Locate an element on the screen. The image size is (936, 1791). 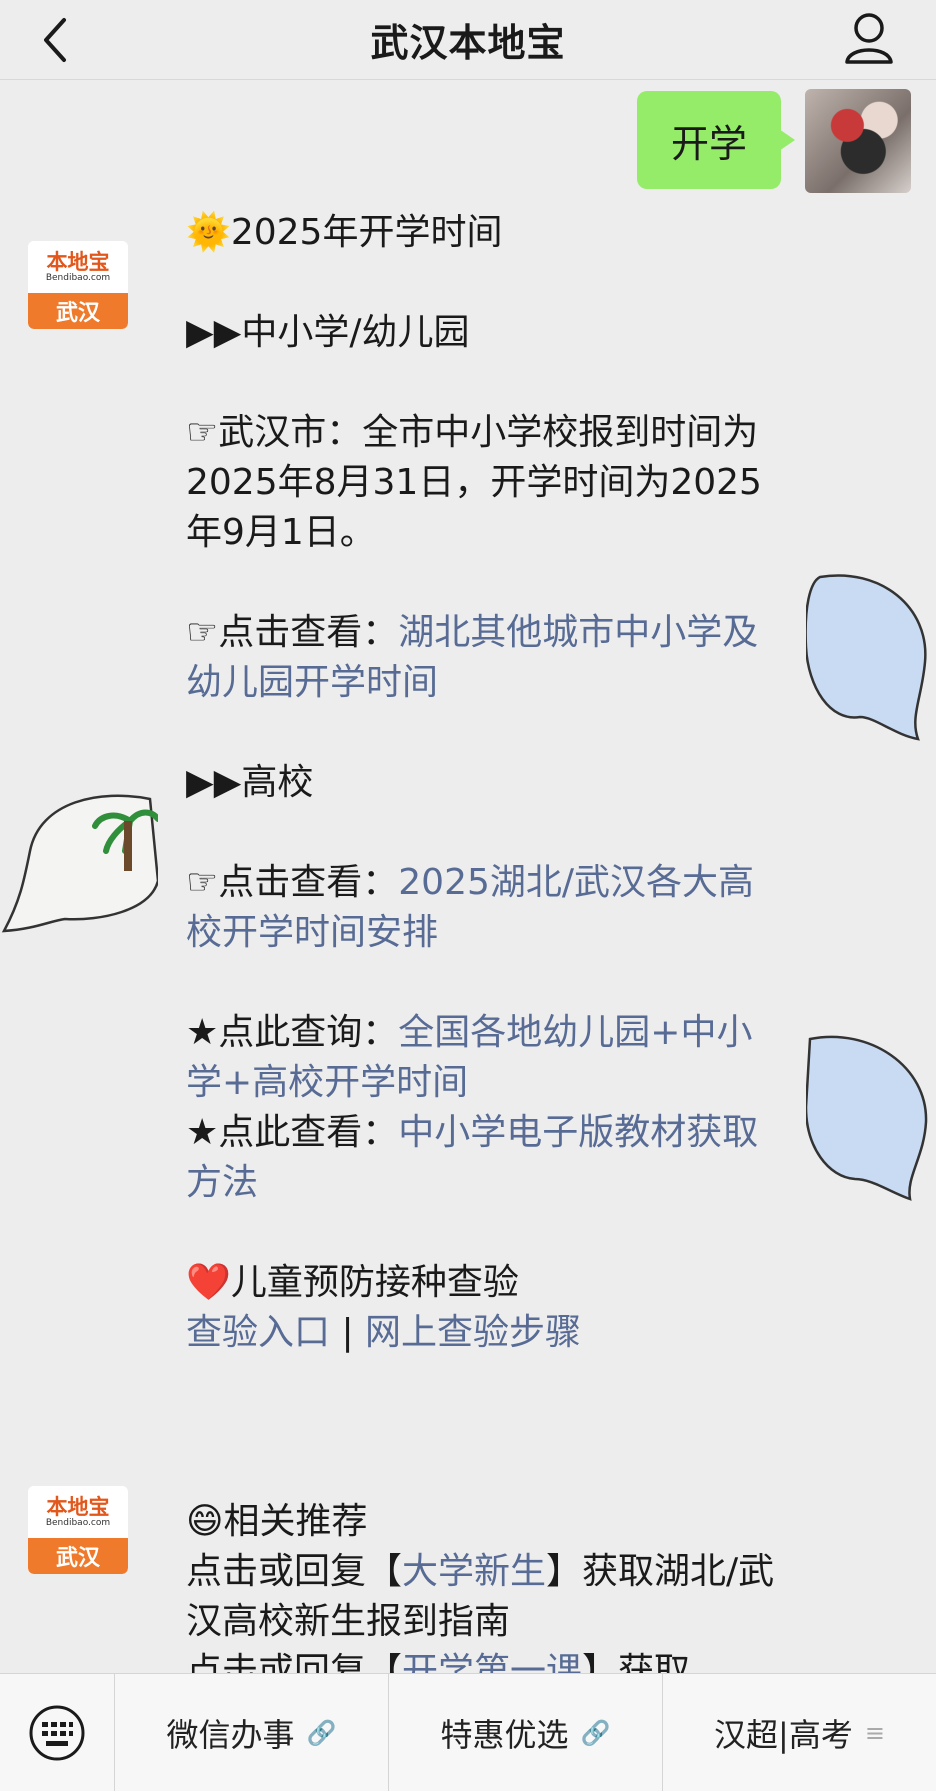
vaccination-steps-link: 网上查验步骤 is located at coordinates (473, 1332).